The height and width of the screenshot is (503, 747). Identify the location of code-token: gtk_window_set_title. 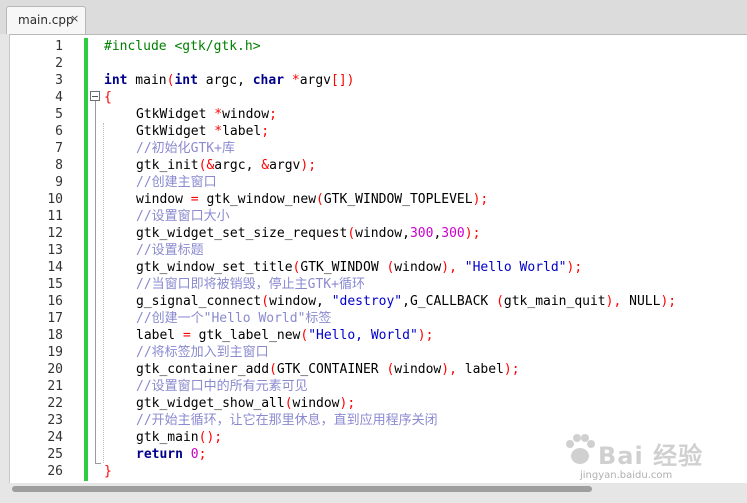
(214, 267).